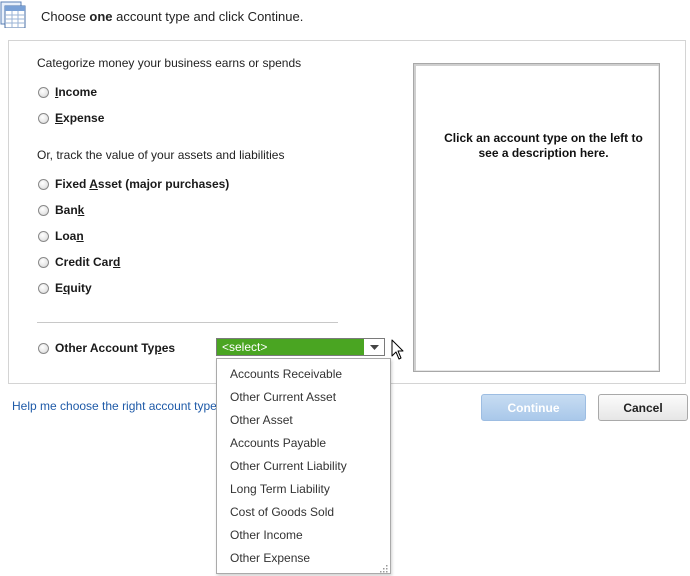  I want to click on radio-label-credit-card: Credit Card, so click(88, 262).